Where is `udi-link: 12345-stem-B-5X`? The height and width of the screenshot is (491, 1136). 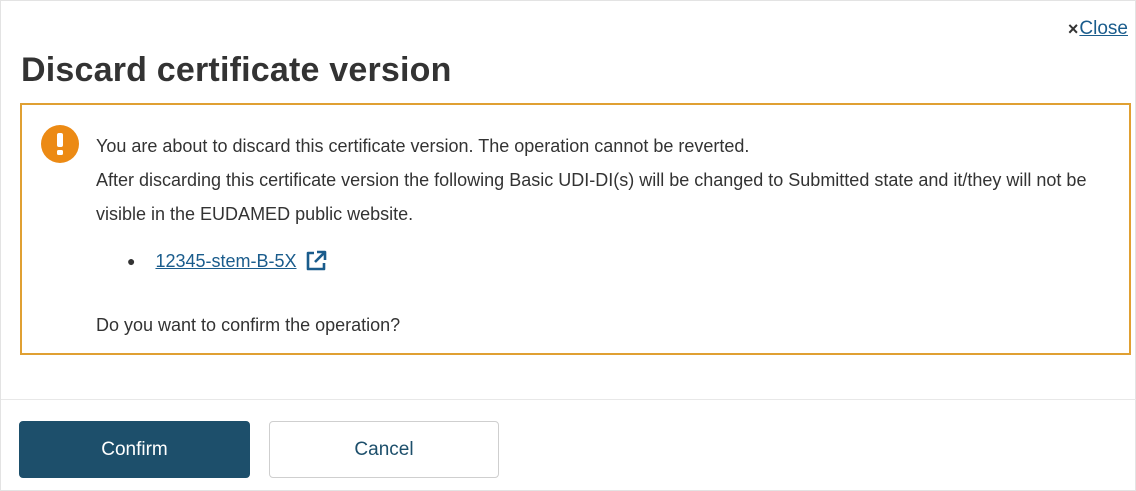 udi-link: 12345-stem-B-5X is located at coordinates (225, 261).